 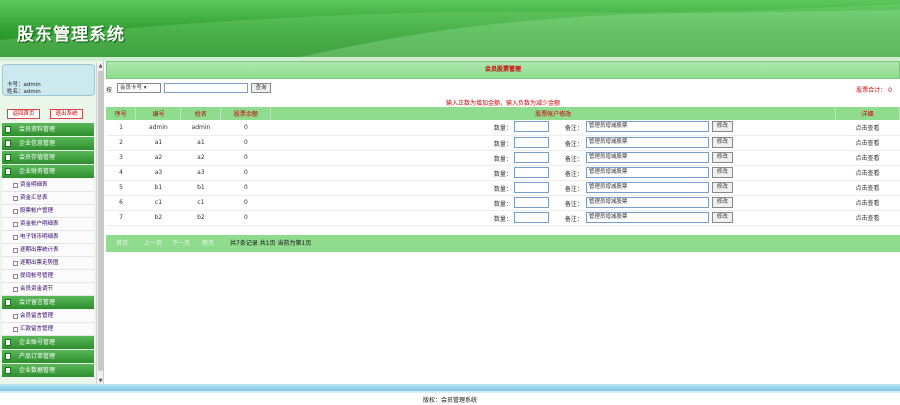 What do you see at coordinates (200, 128) in the screenshot?
I see `cell-name: admin` at bounding box center [200, 128].